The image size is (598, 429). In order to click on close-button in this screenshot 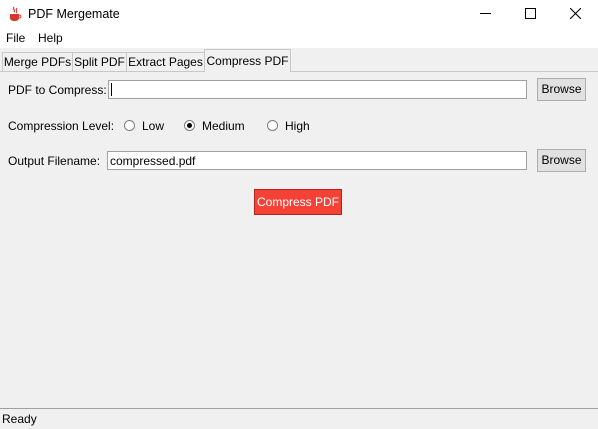, I will do `click(575, 14)`.